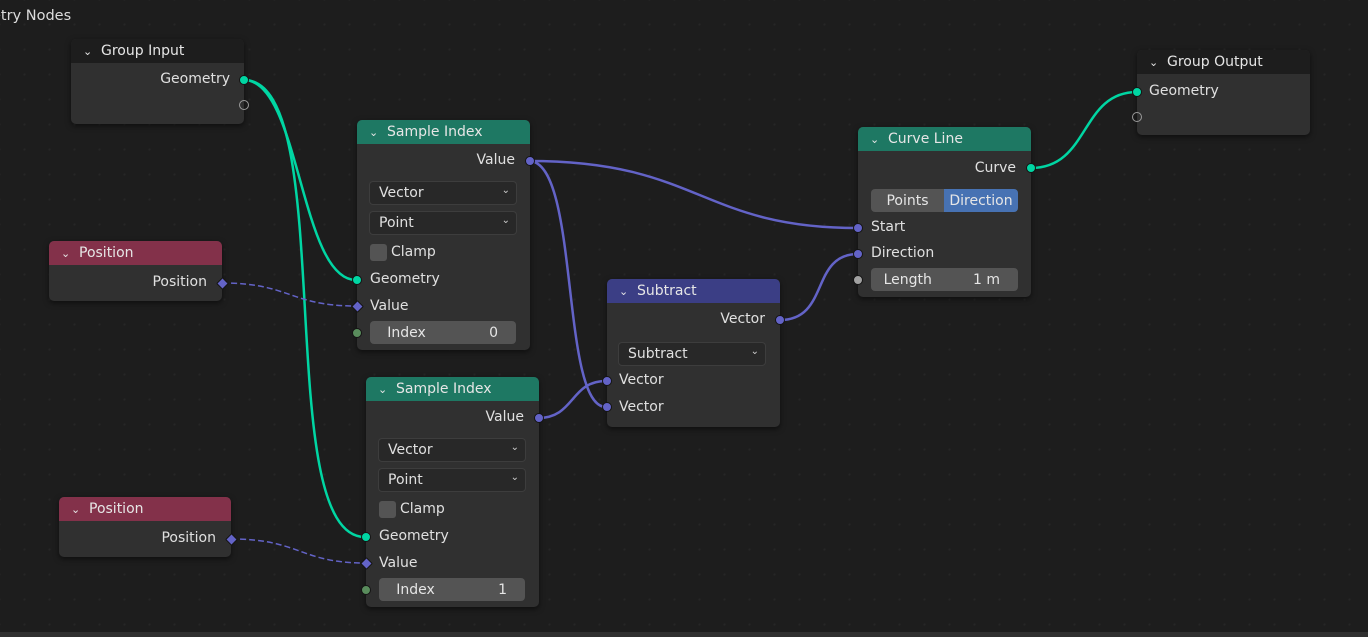 This screenshot has height=637, width=1368. I want to click on position-node-1: ⌄ Position Position, so click(139, 271).